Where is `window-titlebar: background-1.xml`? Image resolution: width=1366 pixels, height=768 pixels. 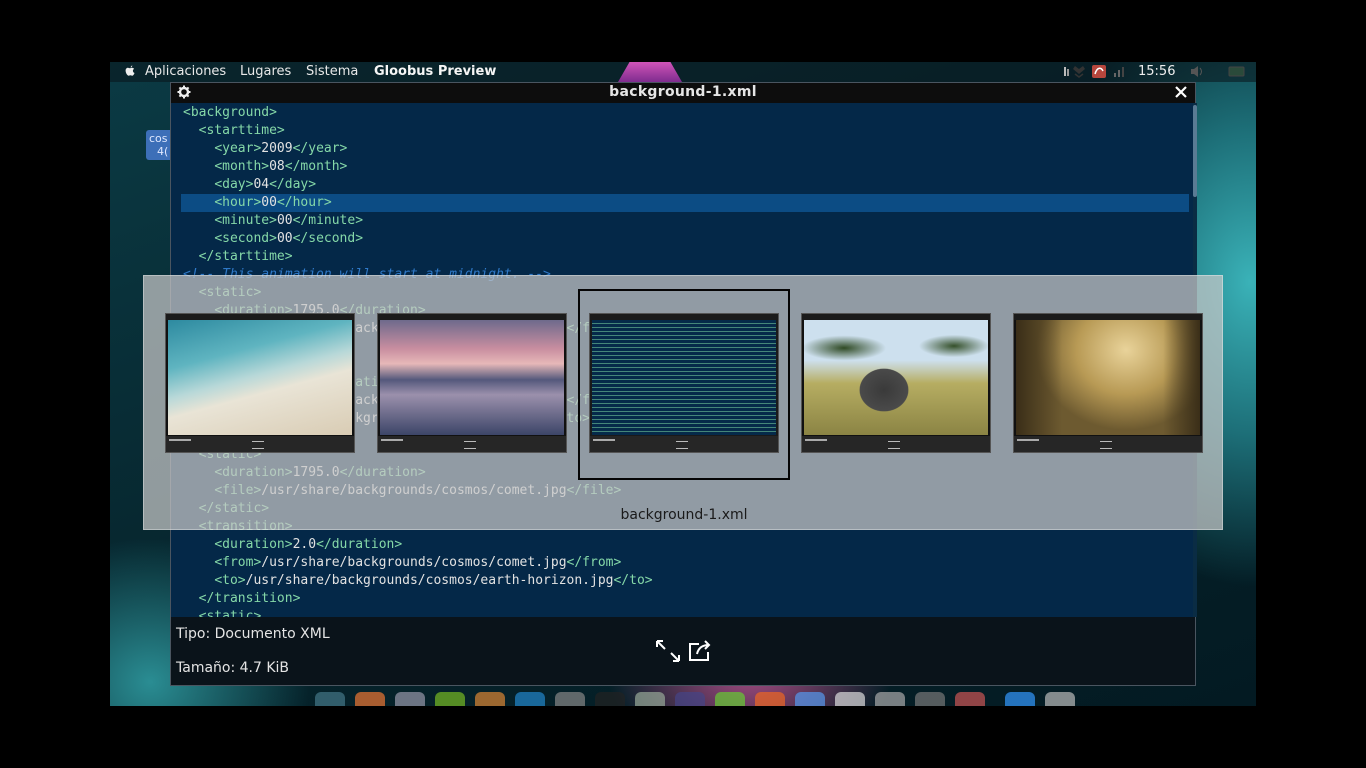
window-titlebar: background-1.xml is located at coordinates (683, 93).